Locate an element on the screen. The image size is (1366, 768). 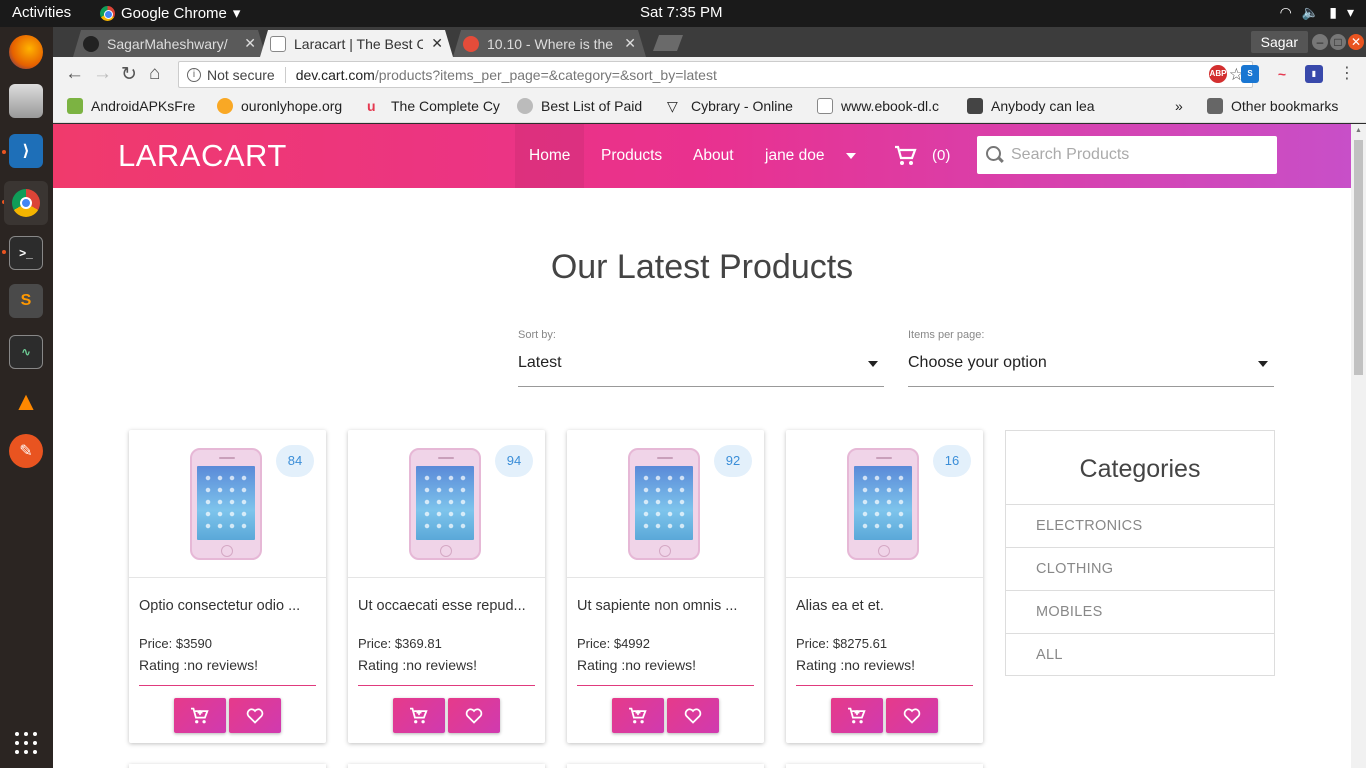
tab-askubuntu: 10.10 - Where is the ✕ is located at coordinates (549, 43).